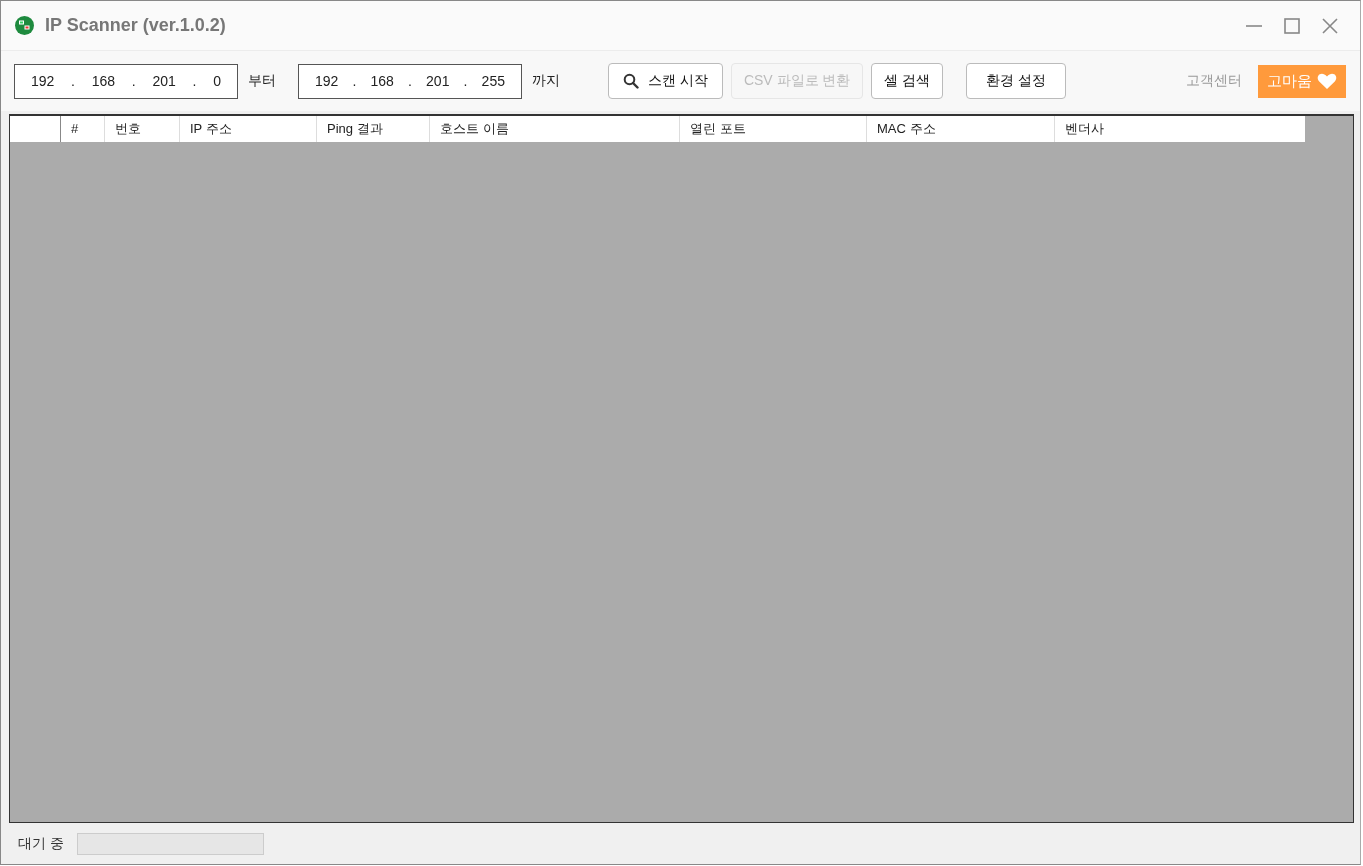 The height and width of the screenshot is (866, 1363). What do you see at coordinates (631, 81) in the screenshot?
I see `search-icon` at bounding box center [631, 81].